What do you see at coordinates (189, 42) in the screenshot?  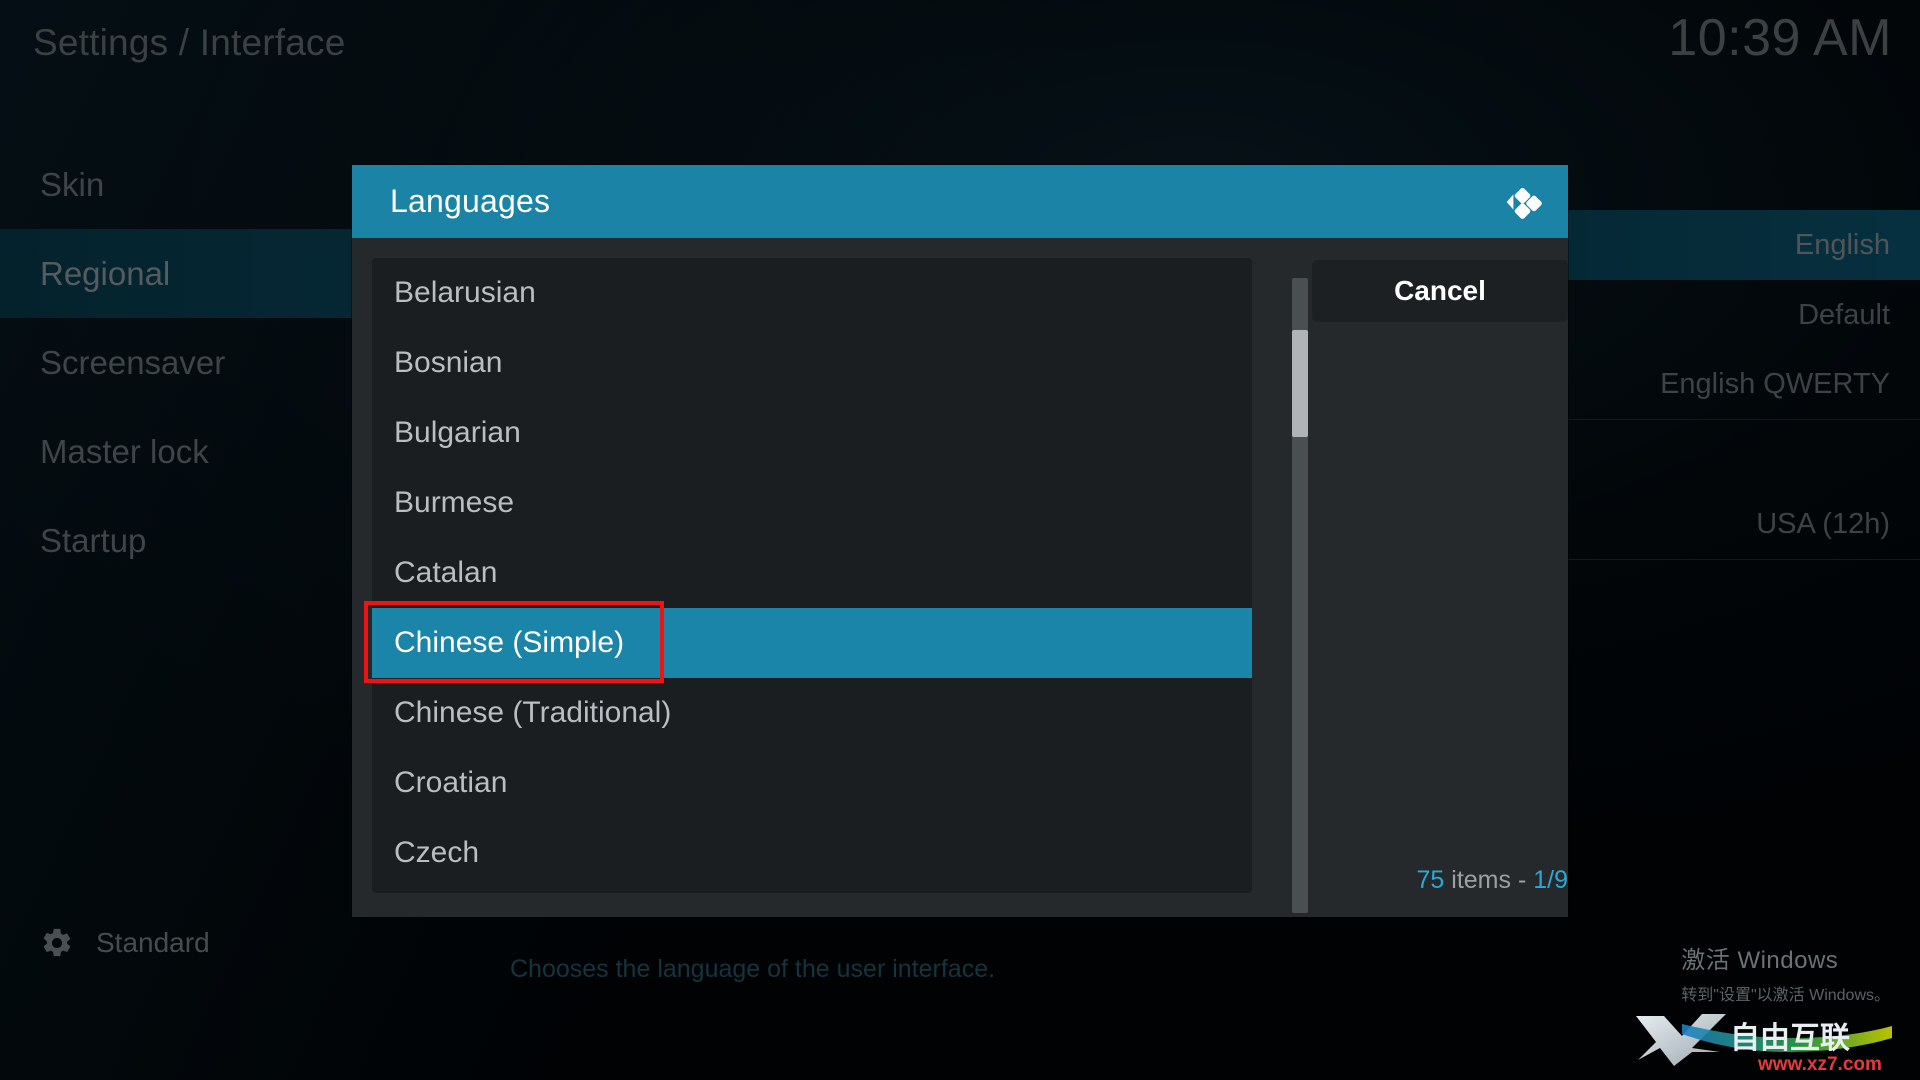 I see `page-title: Settings / Interface` at bounding box center [189, 42].